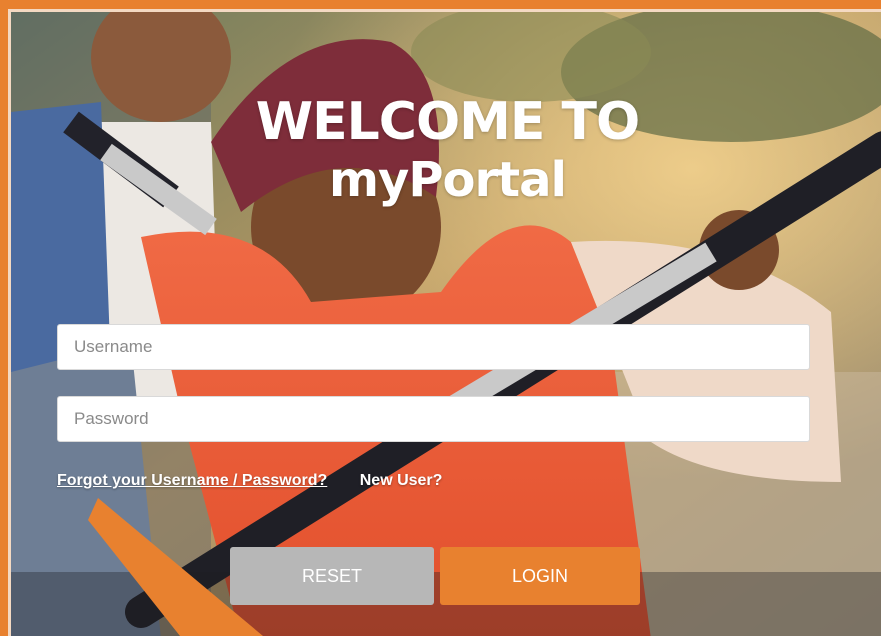 Image resolution: width=881 pixels, height=636 pixels. What do you see at coordinates (447, 122) in the screenshot?
I see `welcome-title-line1: WELCOME TO` at bounding box center [447, 122].